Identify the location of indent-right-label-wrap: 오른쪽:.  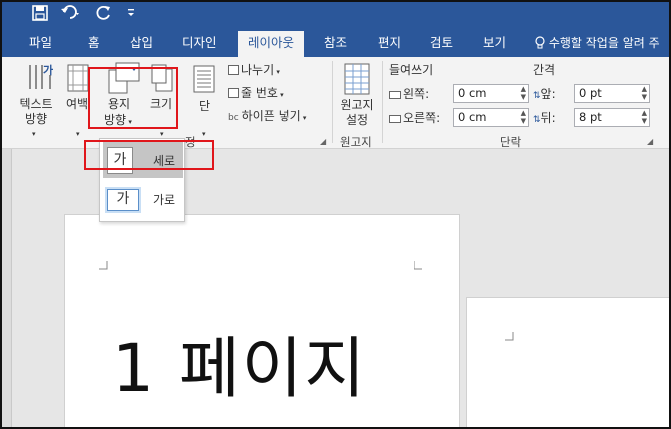
(414, 118).